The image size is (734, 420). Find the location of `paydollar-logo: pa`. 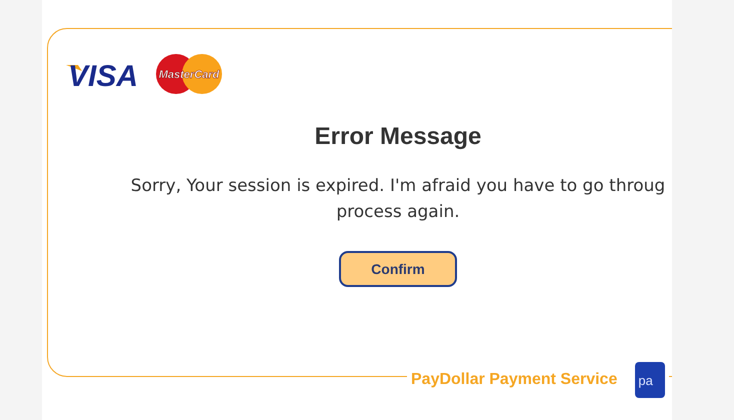

paydollar-logo: pa is located at coordinates (650, 380).